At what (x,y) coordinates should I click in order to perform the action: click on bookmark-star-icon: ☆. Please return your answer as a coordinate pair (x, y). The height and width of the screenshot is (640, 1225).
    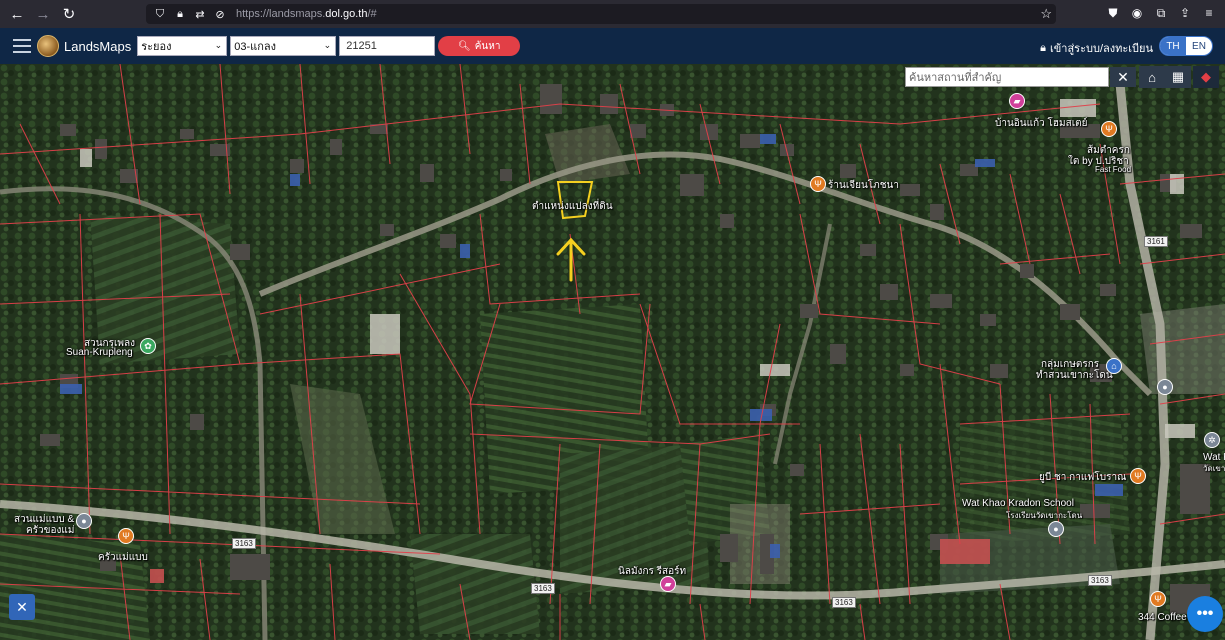
    Looking at the image, I should click on (1046, 14).